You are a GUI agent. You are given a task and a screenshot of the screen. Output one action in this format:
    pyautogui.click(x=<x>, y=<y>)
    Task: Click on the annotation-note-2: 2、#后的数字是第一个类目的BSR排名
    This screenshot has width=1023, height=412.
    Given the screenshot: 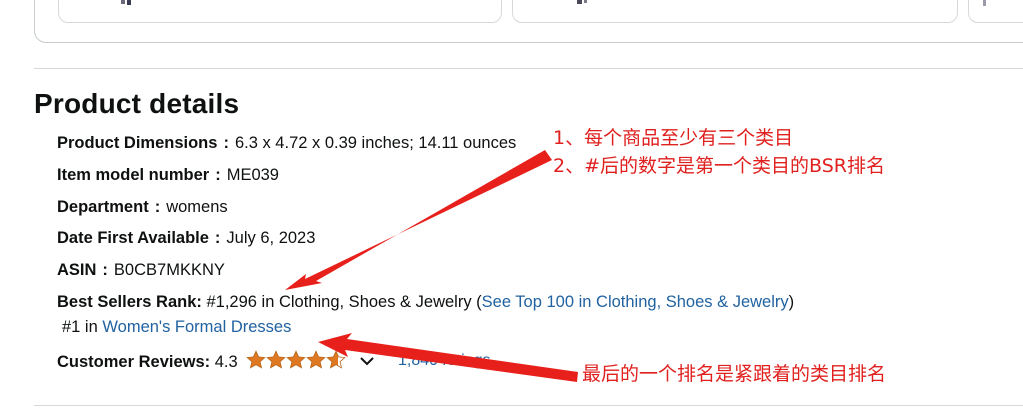 What is the action you would take?
    pyautogui.click(x=719, y=166)
    